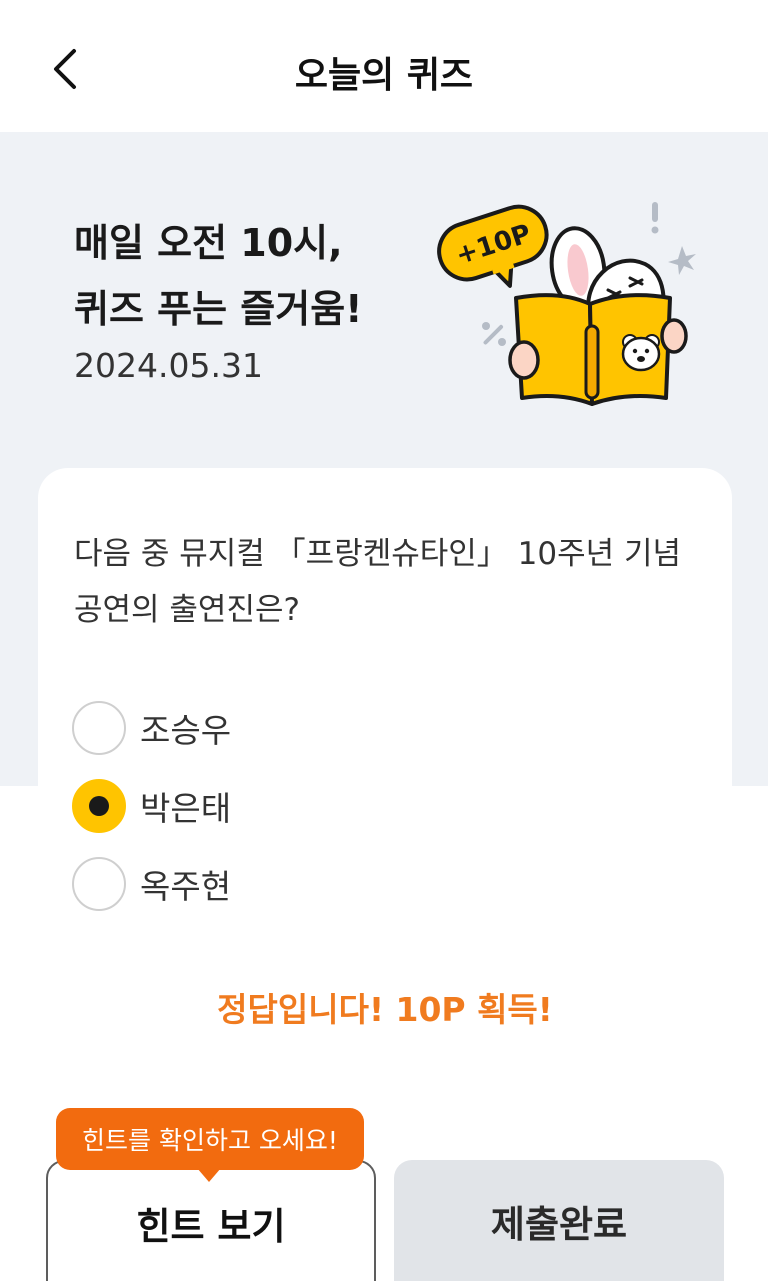 This screenshot has width=768, height=1281. I want to click on tooltip-arrow, so click(209, 1175).